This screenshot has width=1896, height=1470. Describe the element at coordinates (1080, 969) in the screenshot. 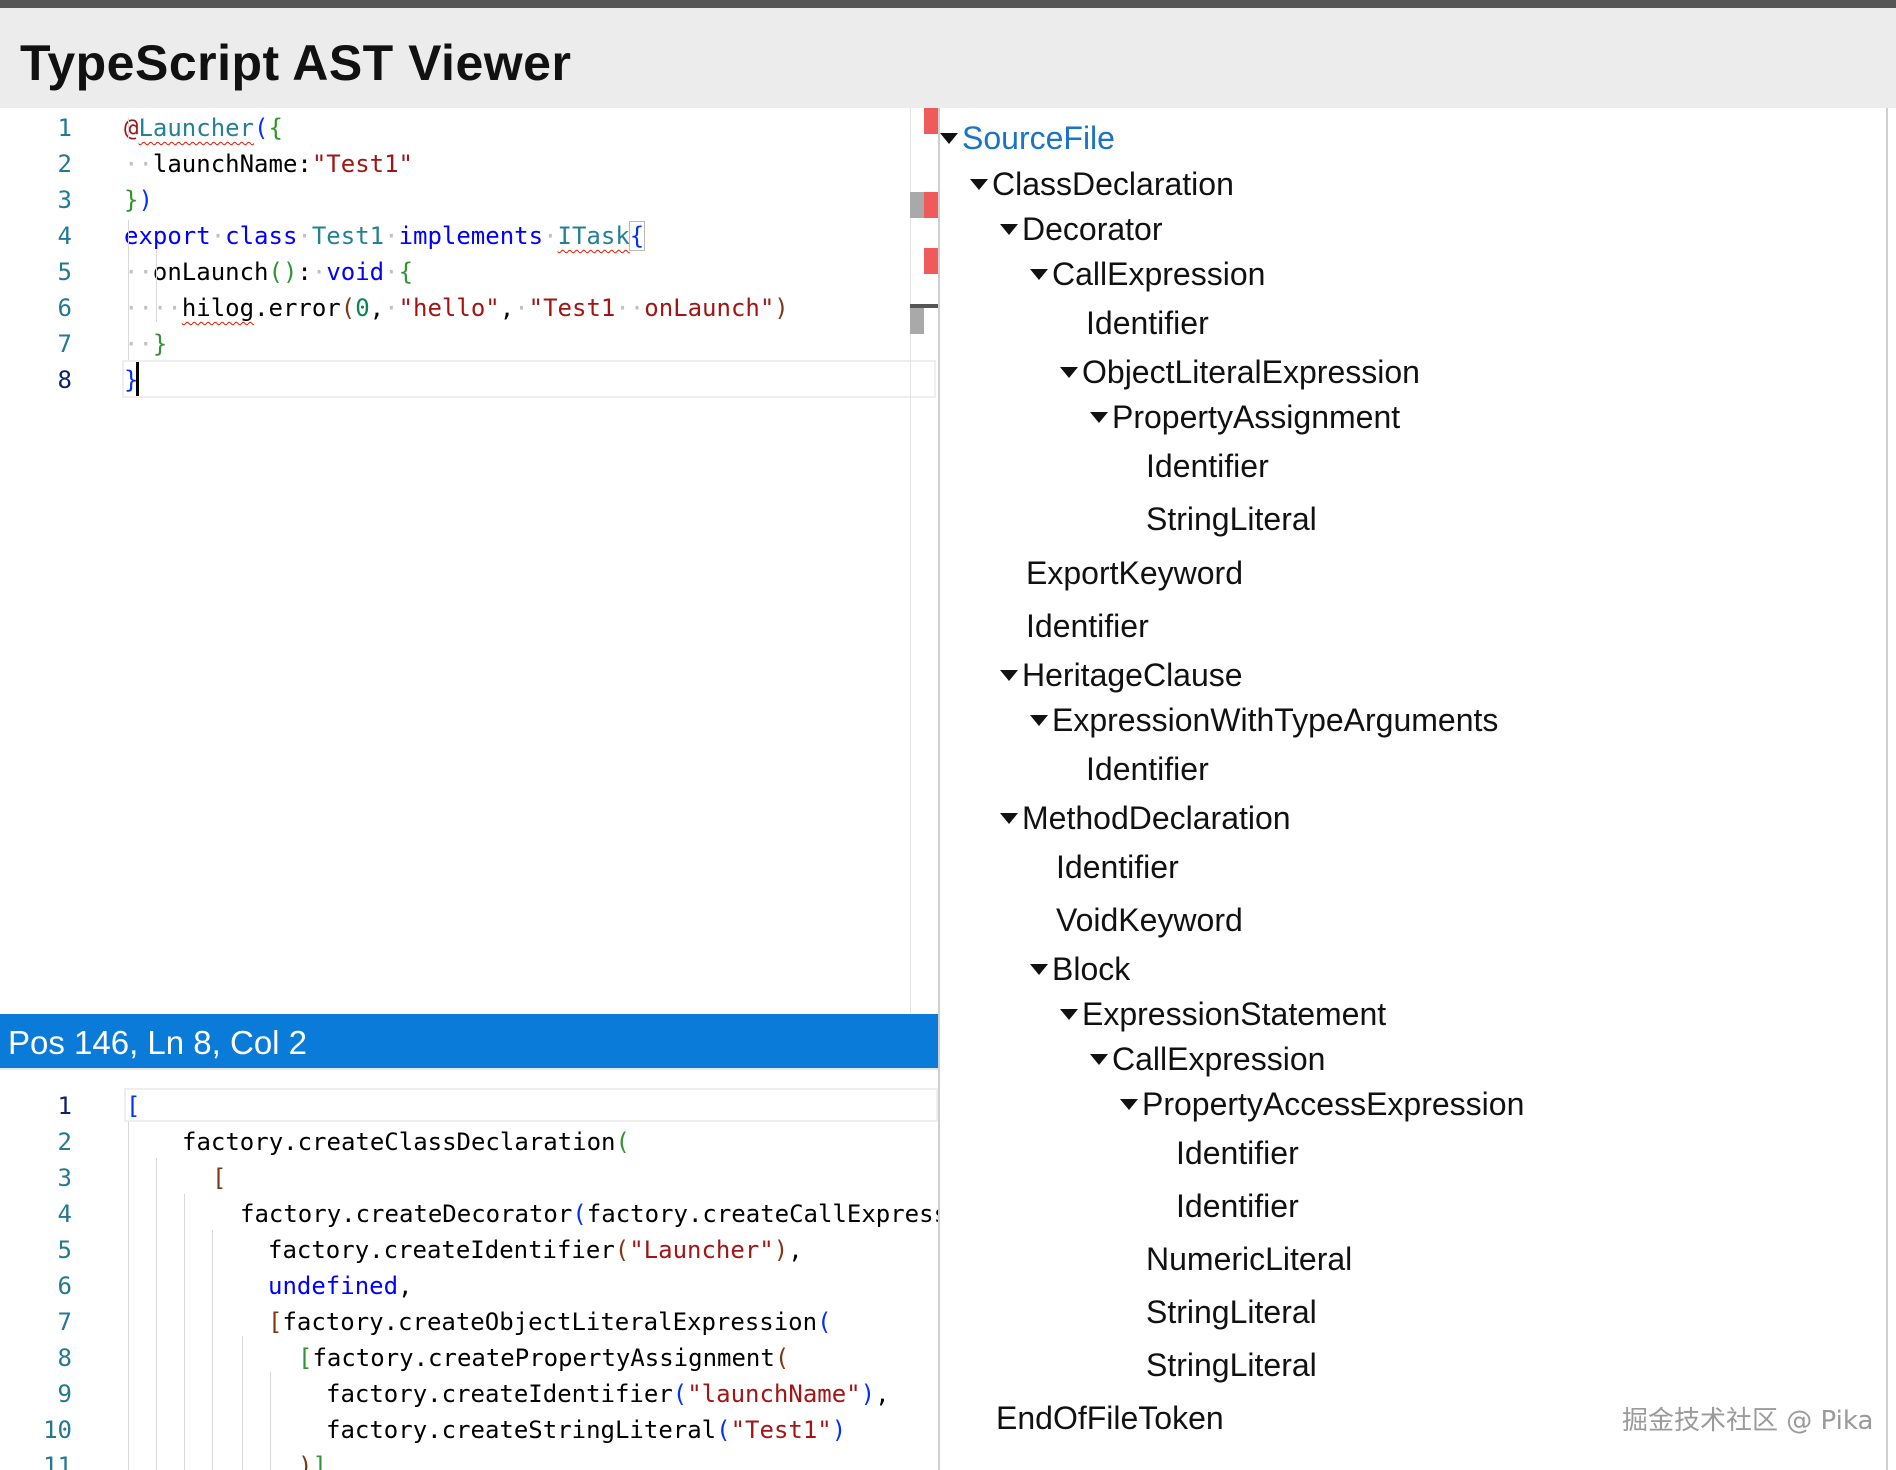

I see `ast-node: Block` at that location.